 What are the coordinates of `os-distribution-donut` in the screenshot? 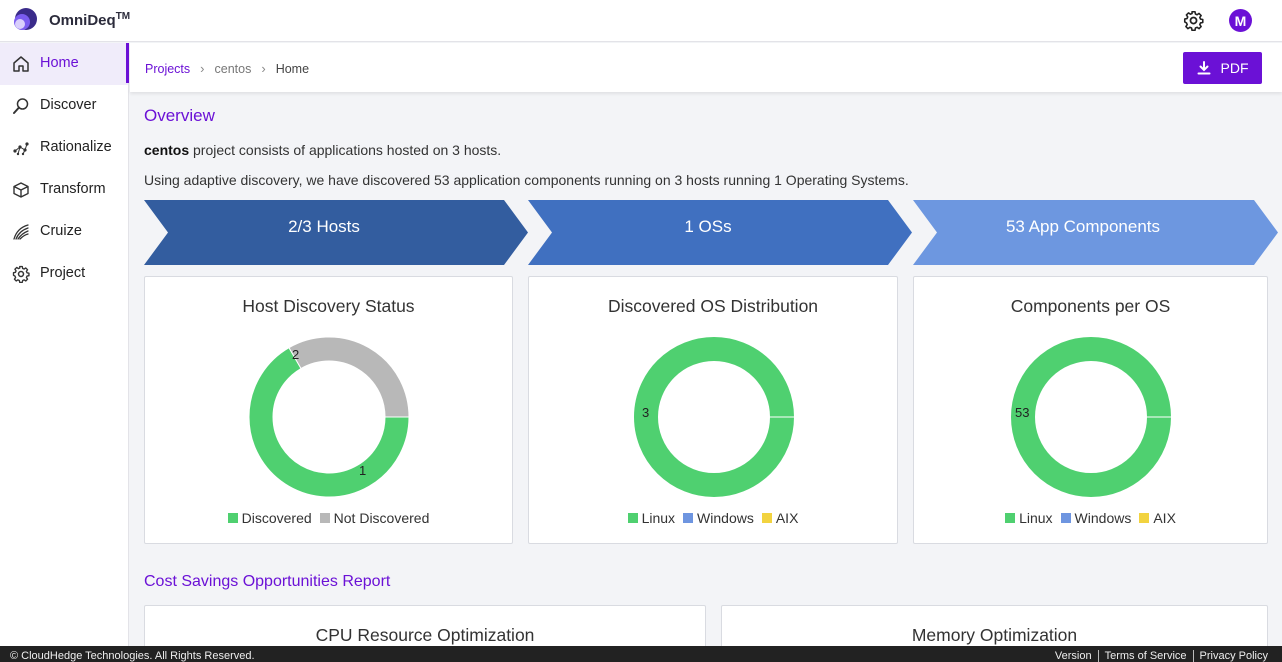 It's located at (714, 417).